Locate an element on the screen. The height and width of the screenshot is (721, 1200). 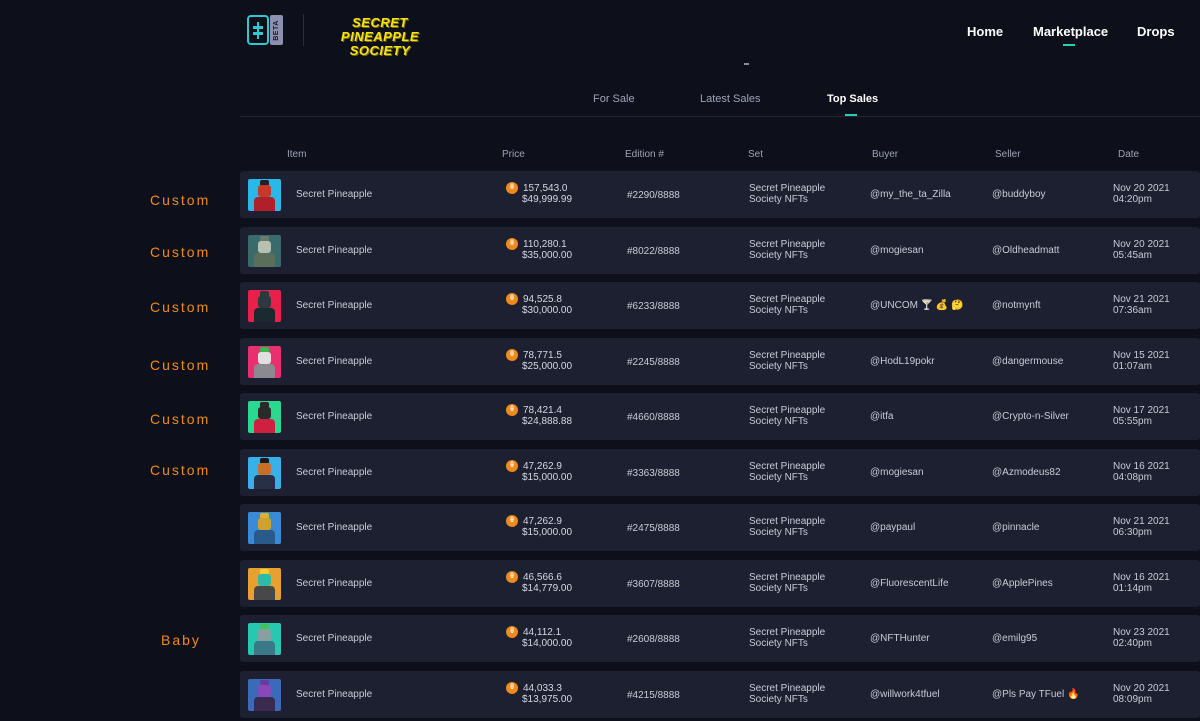
buyer-link: @FluorescentLife is located at coordinates (909, 583).